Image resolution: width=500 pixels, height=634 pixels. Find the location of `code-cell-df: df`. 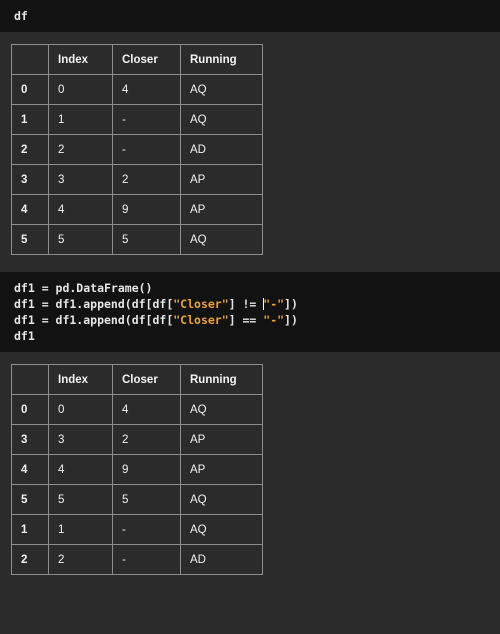

code-cell-df: df is located at coordinates (250, 16).